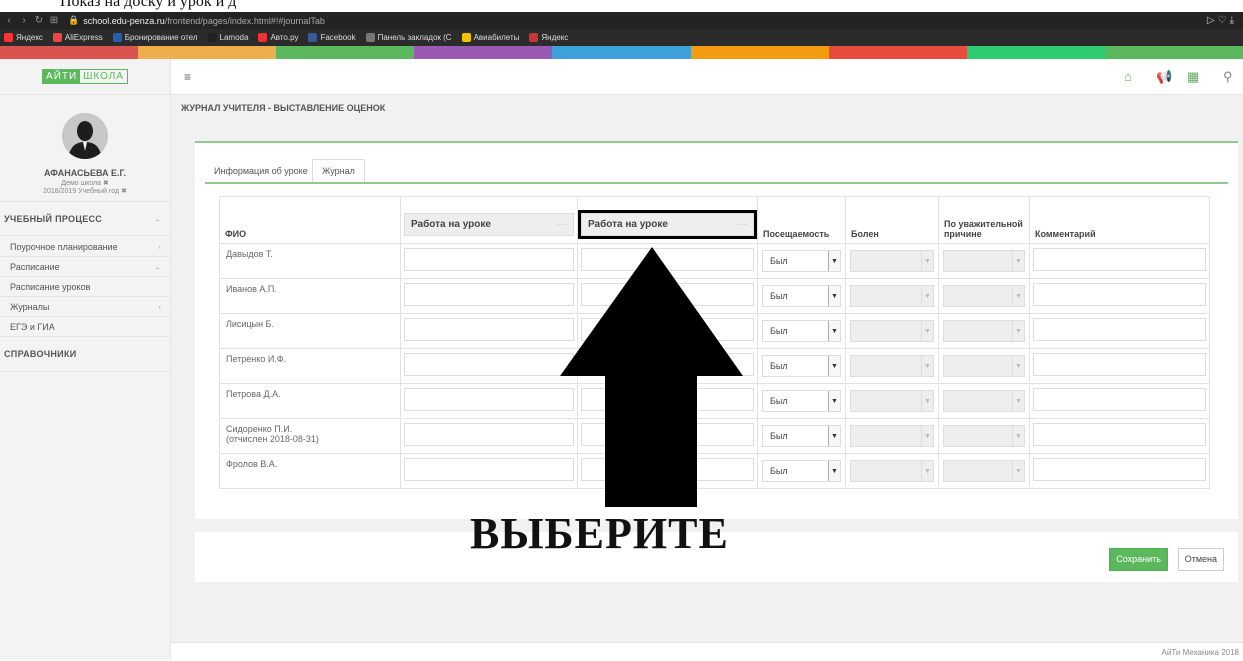 This screenshot has width=1243, height=661. Describe the element at coordinates (489, 224) in the screenshot. I see `work-column-header-1: Работа на уроке ···` at that location.